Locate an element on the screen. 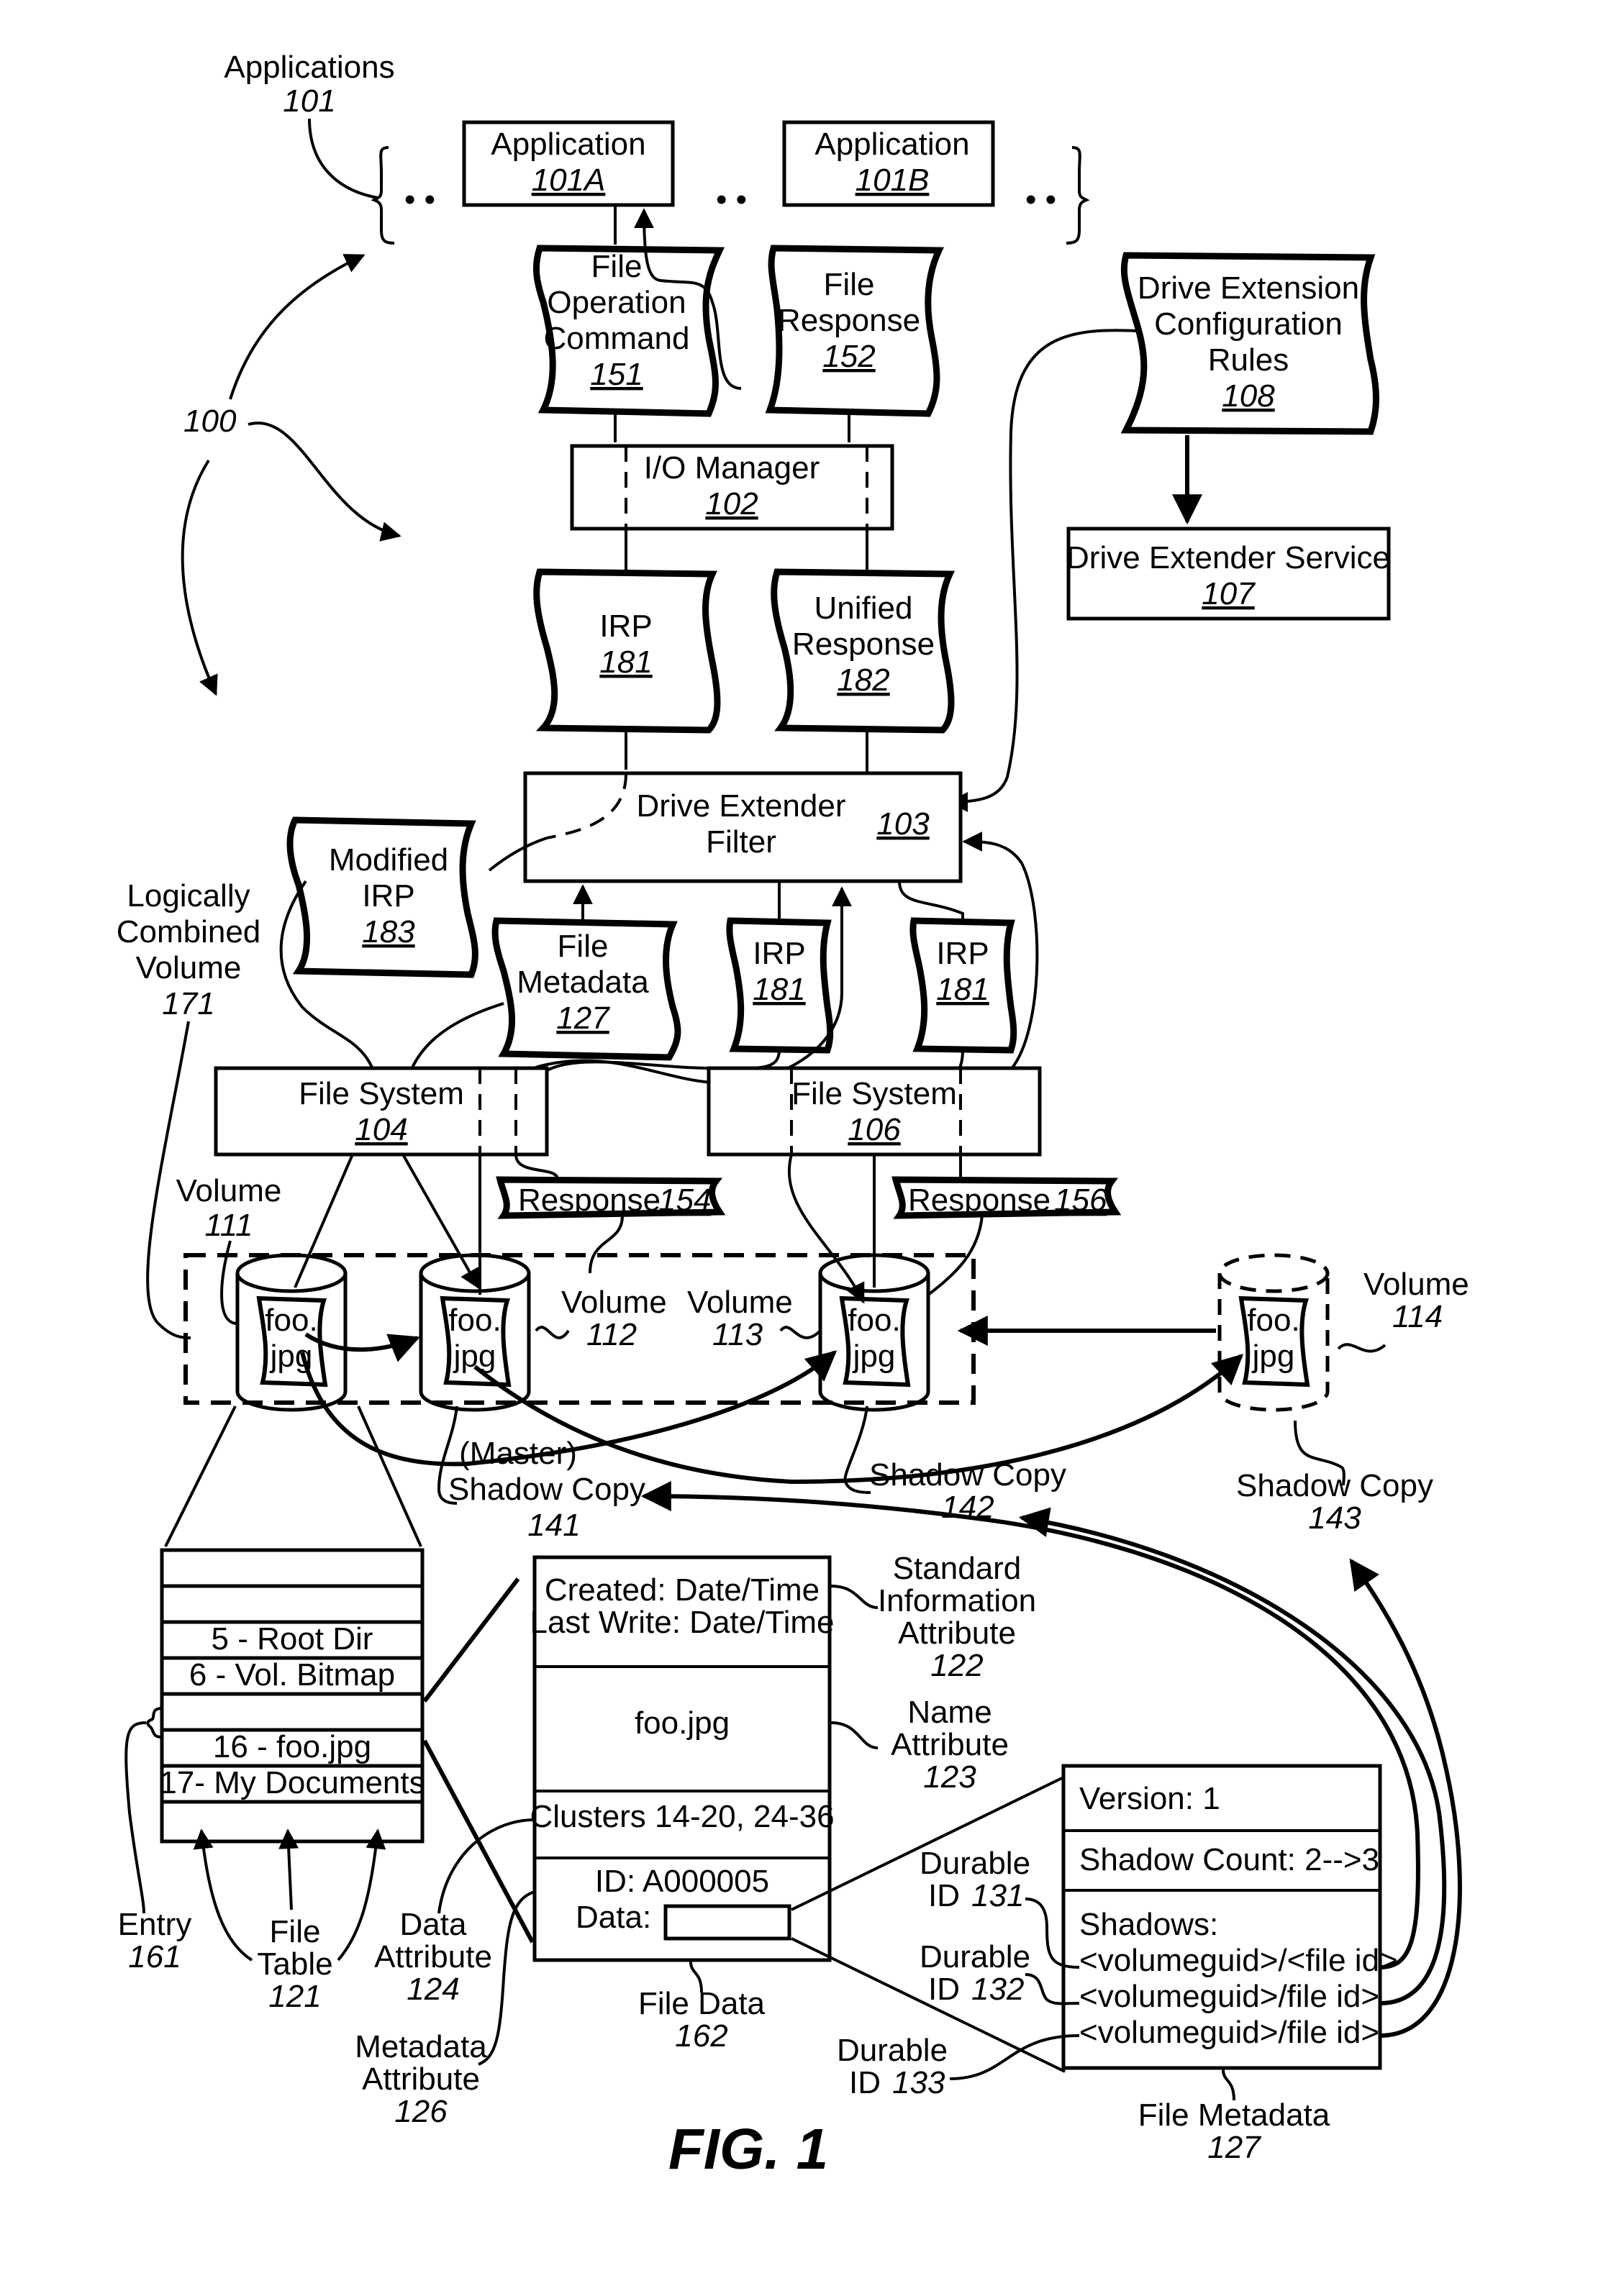  durable-133-leader is located at coordinates (1015, 2057).